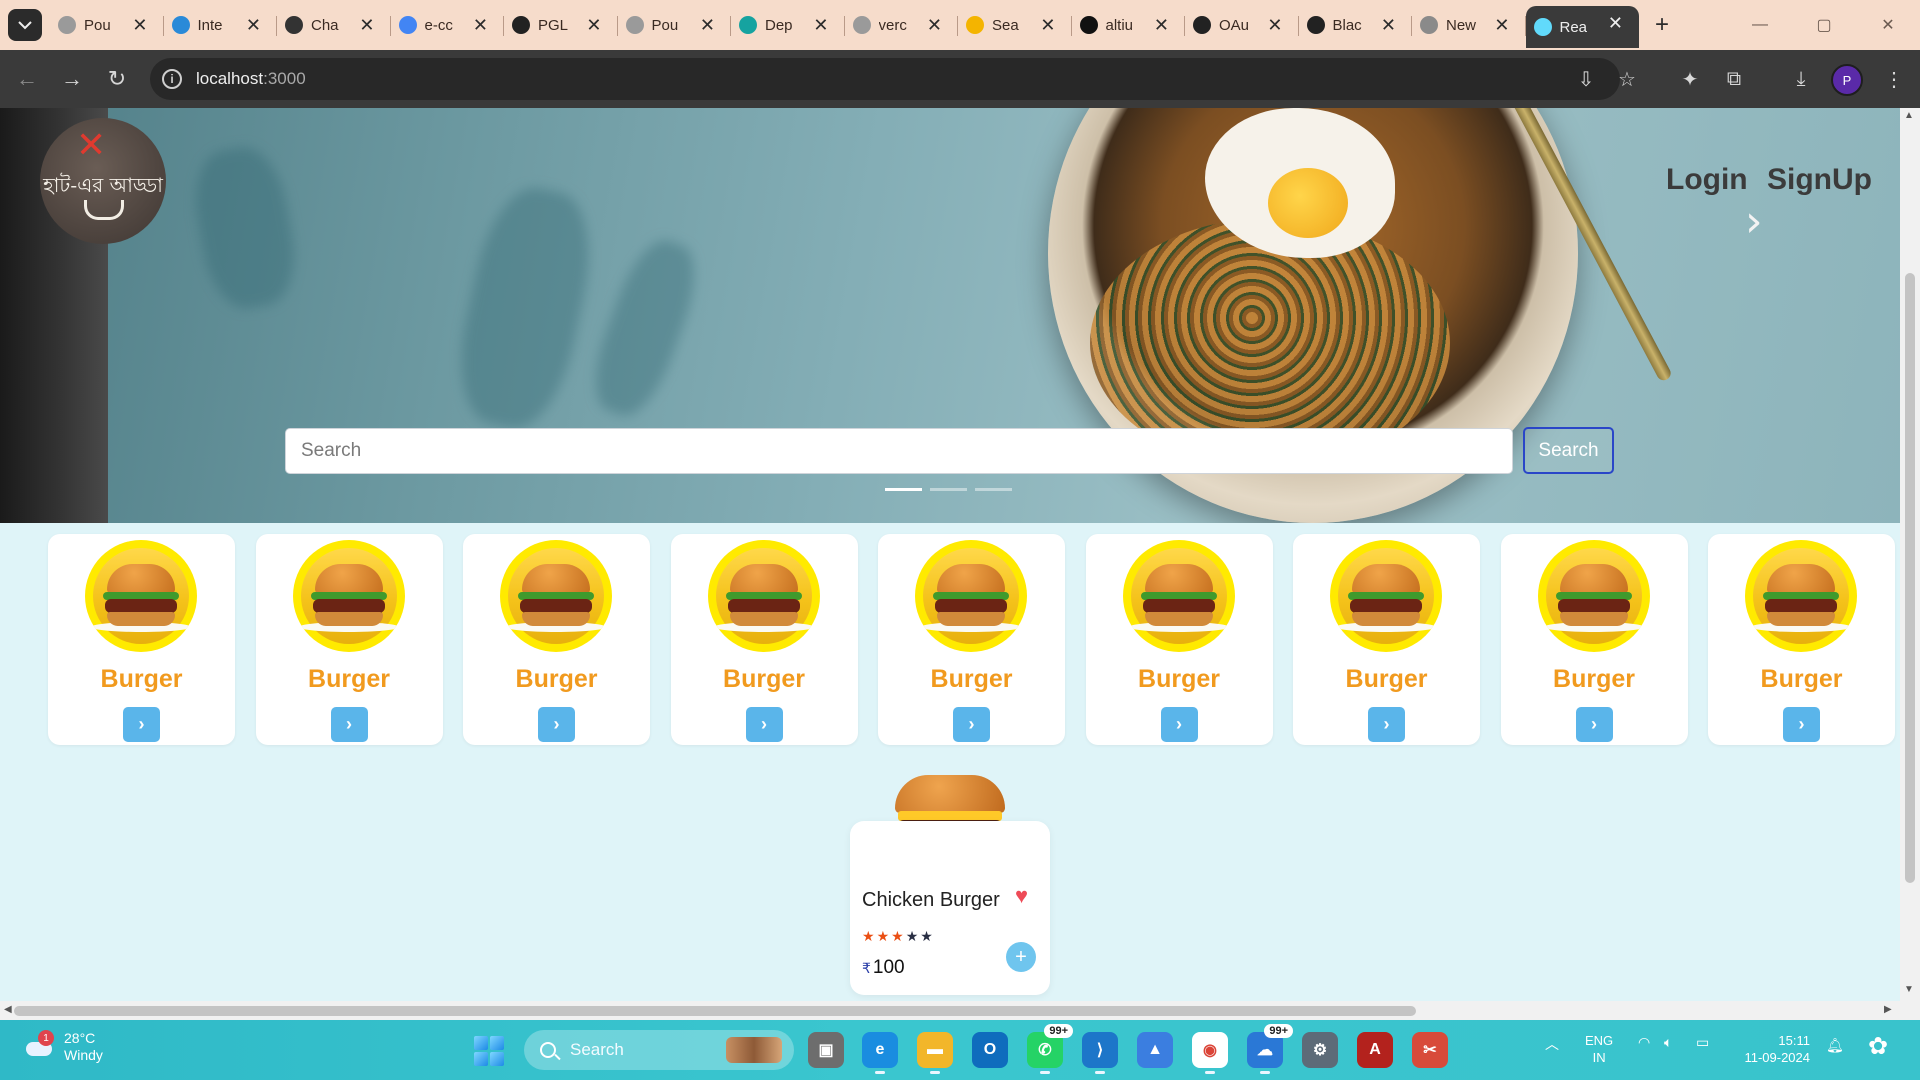 This screenshot has width=1920, height=1080. I want to click on scroll-up-icon: ▲, so click(1909, 115).